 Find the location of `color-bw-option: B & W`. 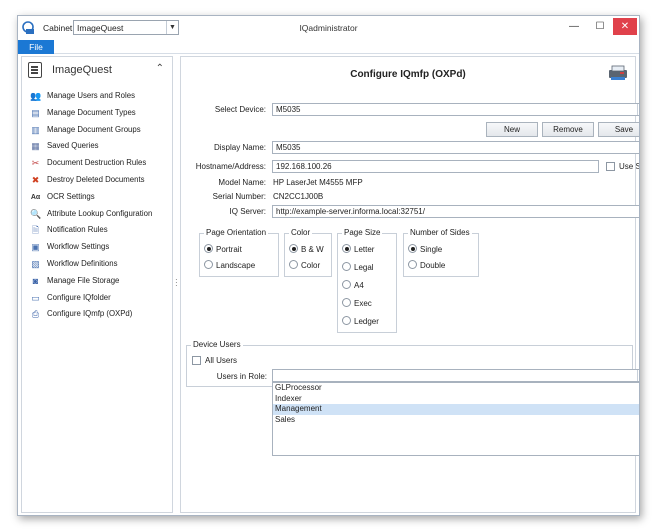

color-bw-option: B & W is located at coordinates (306, 250).